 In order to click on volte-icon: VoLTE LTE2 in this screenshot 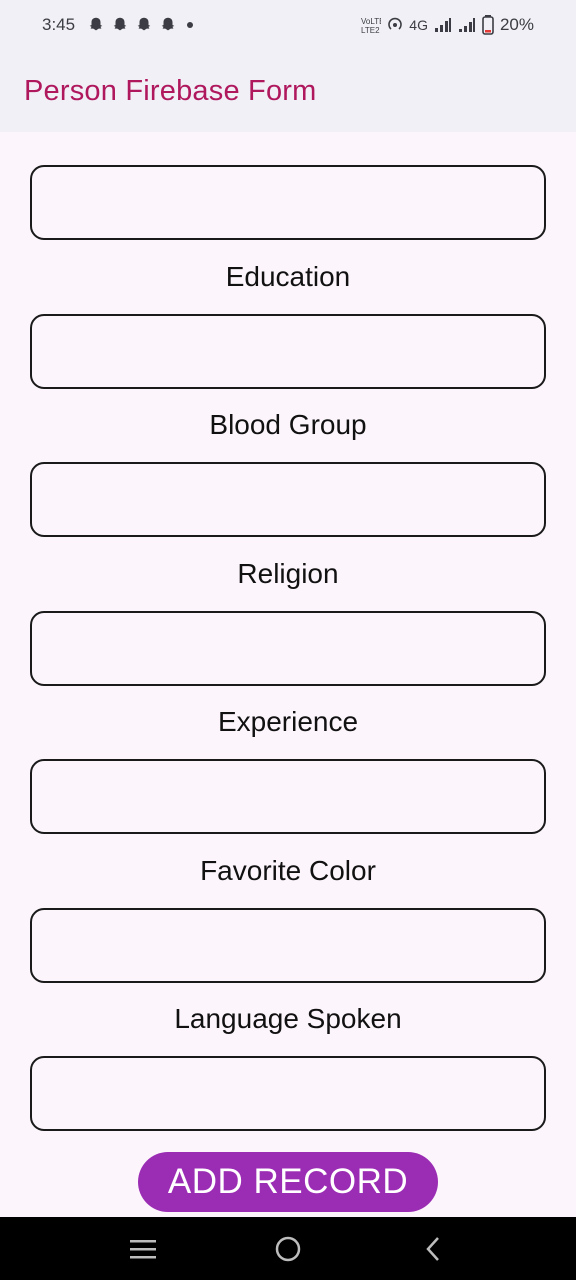, I will do `click(371, 25)`.